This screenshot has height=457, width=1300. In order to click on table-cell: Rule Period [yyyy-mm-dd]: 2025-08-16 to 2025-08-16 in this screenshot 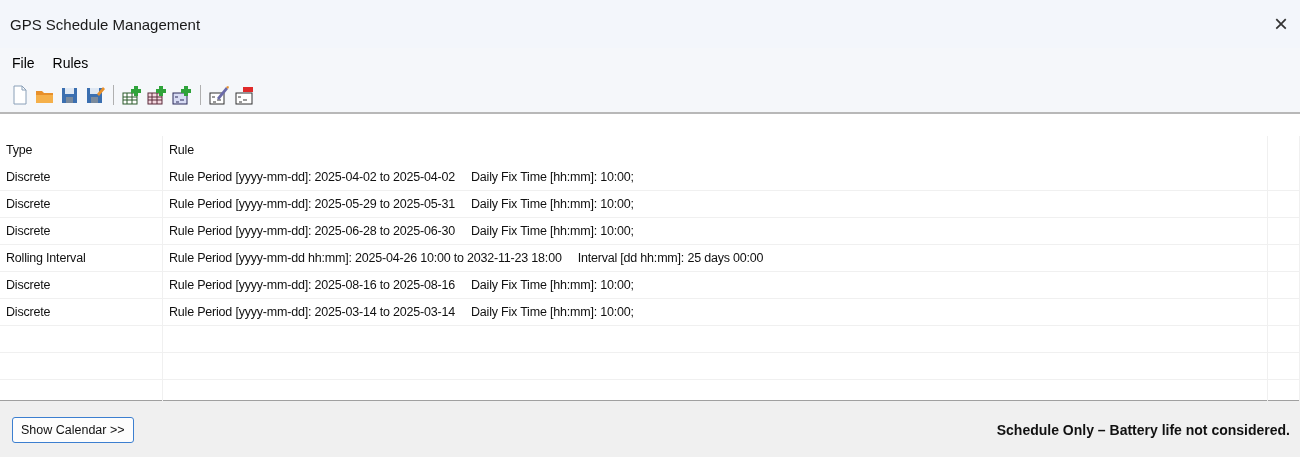, I will do `click(312, 285)`.